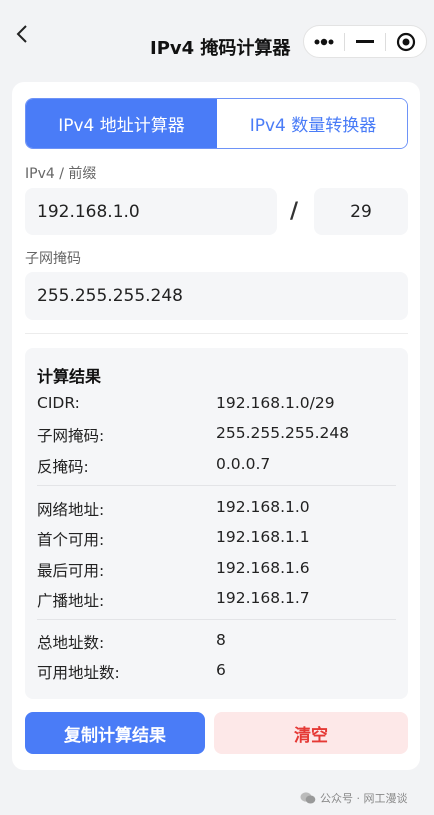  I want to click on mini-program-capsule, so click(365, 41).